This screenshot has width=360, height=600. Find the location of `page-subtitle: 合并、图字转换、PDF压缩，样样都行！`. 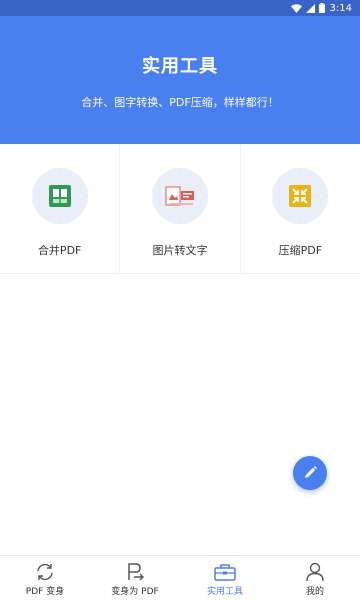

page-subtitle: 合并、图字转换、PDF压缩，样样都行！ is located at coordinates (180, 102).